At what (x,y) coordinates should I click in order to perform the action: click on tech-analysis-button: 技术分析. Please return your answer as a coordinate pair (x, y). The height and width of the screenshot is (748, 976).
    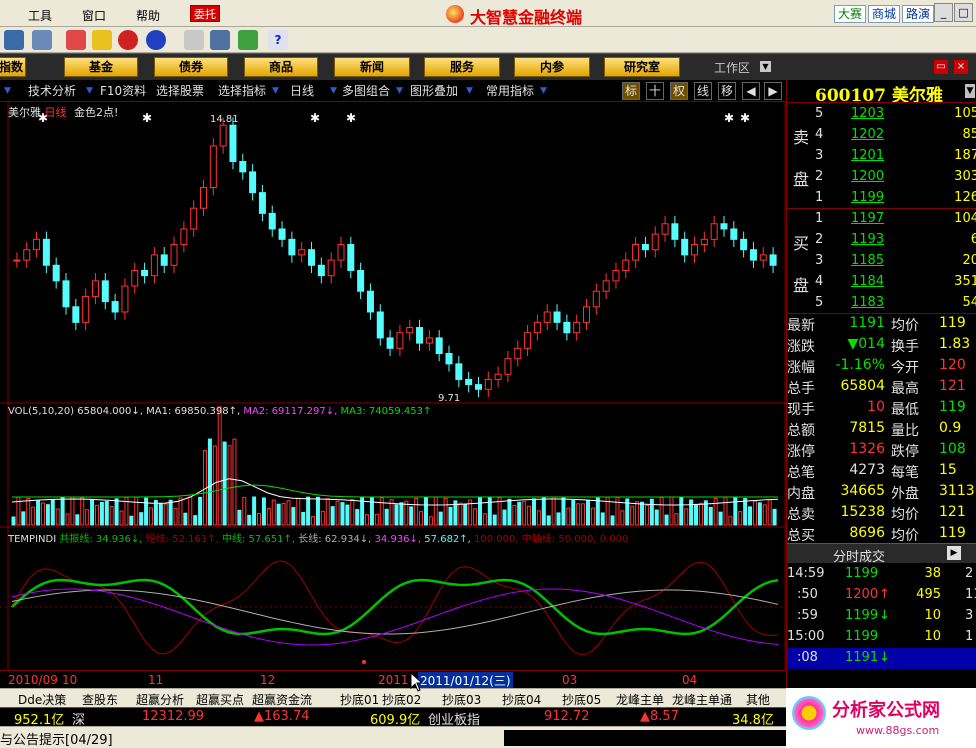
    Looking at the image, I should click on (52, 91).